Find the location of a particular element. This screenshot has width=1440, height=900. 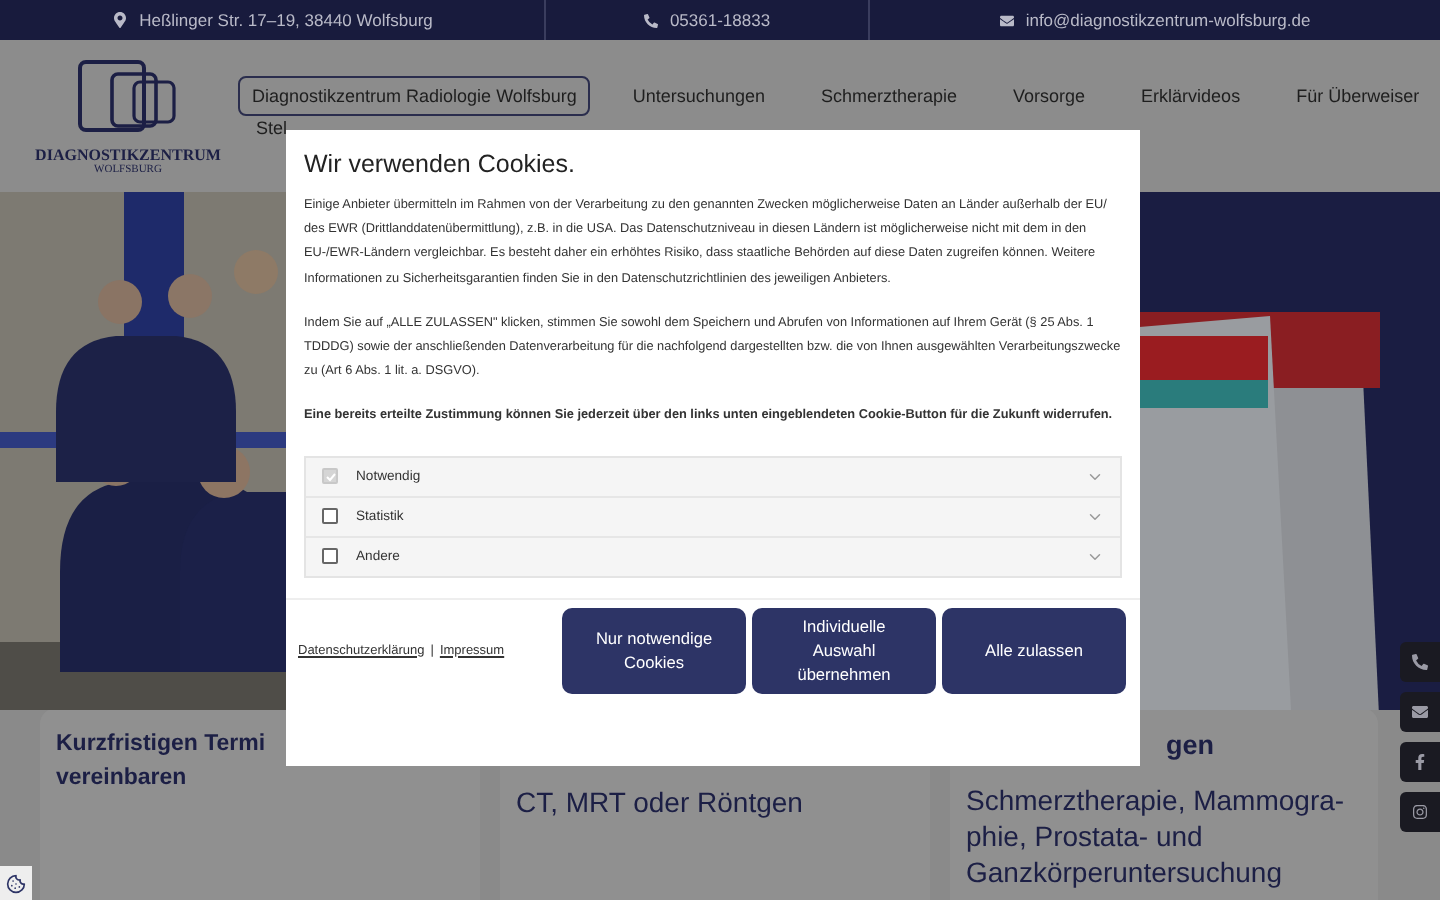

nav-link: Diagnostikzentrum Radiologie Wolfsburg is located at coordinates (414, 96).